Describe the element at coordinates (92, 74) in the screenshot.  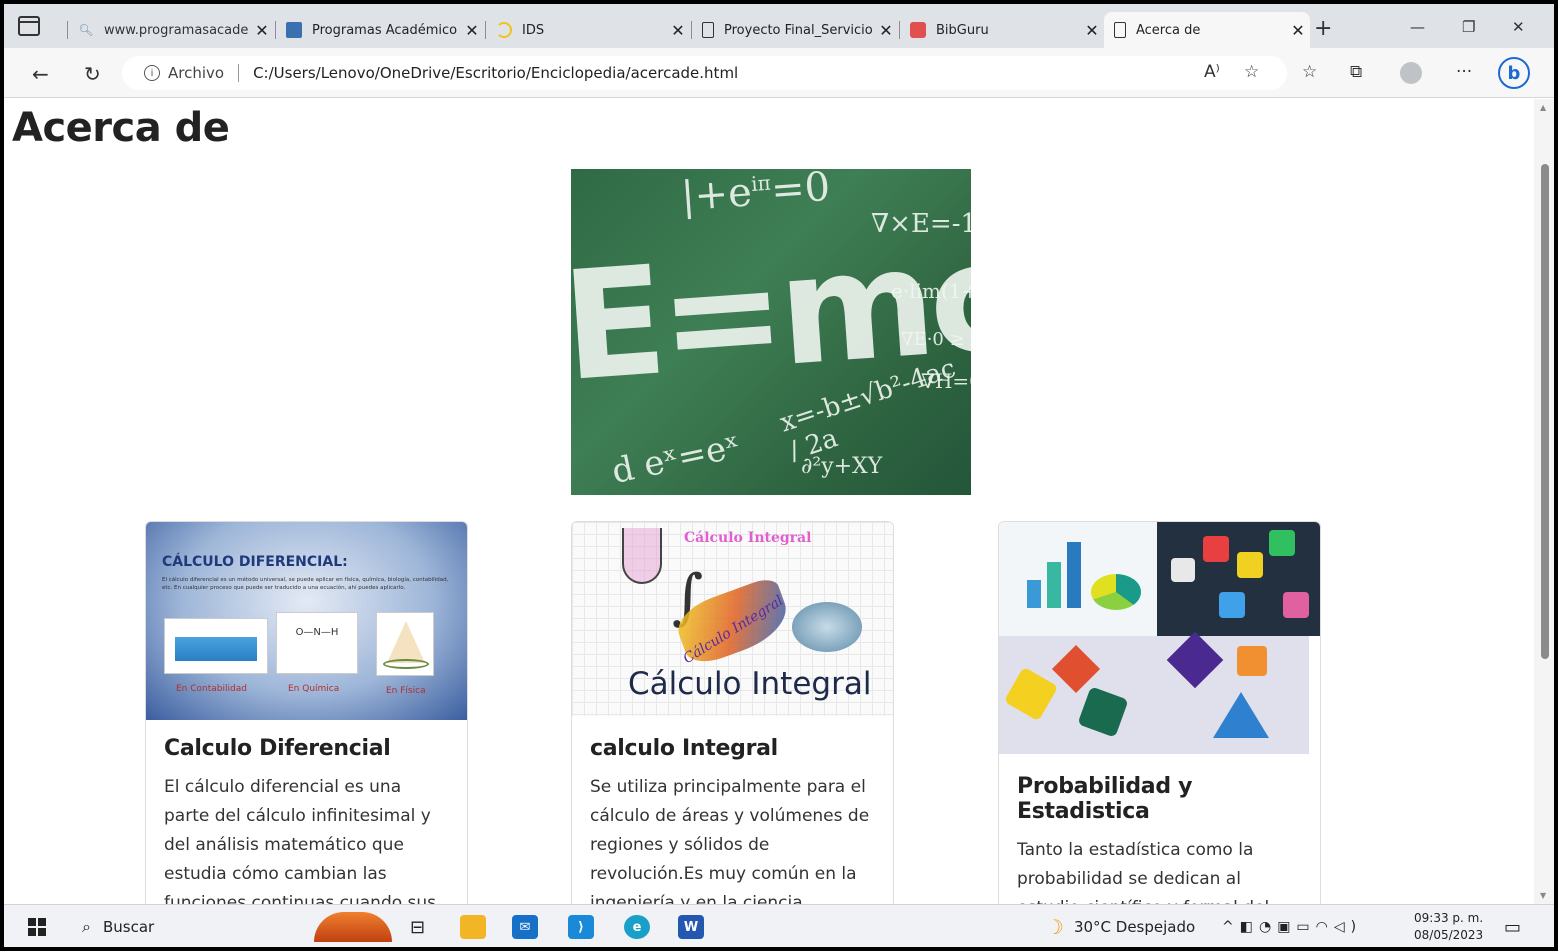
I see `refresh-icon: ↻` at that location.